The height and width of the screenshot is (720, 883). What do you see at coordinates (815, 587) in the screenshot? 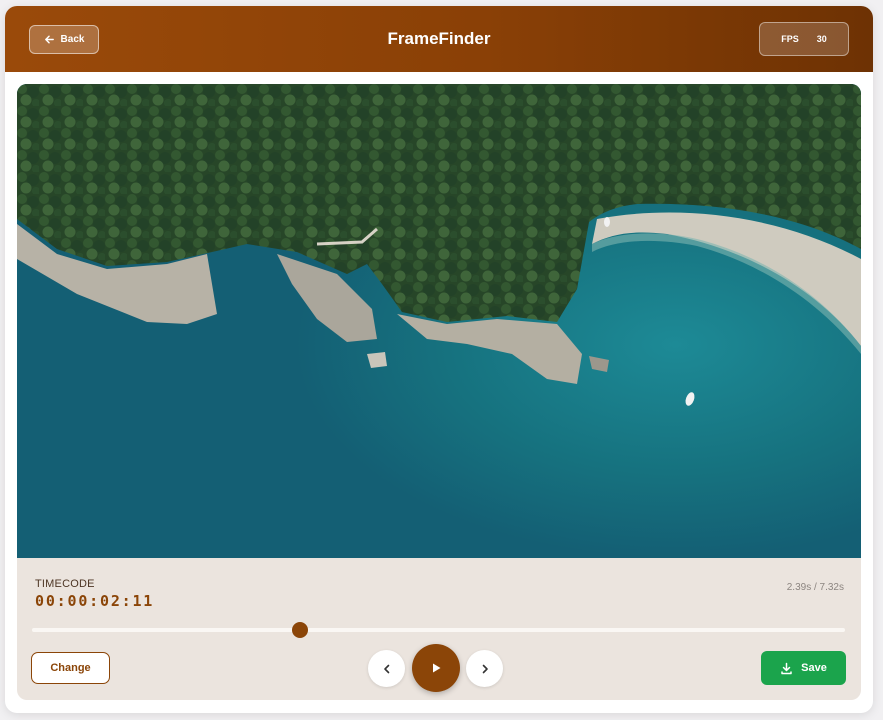
I see `duration-readout: 2.39s / 7.32s` at bounding box center [815, 587].